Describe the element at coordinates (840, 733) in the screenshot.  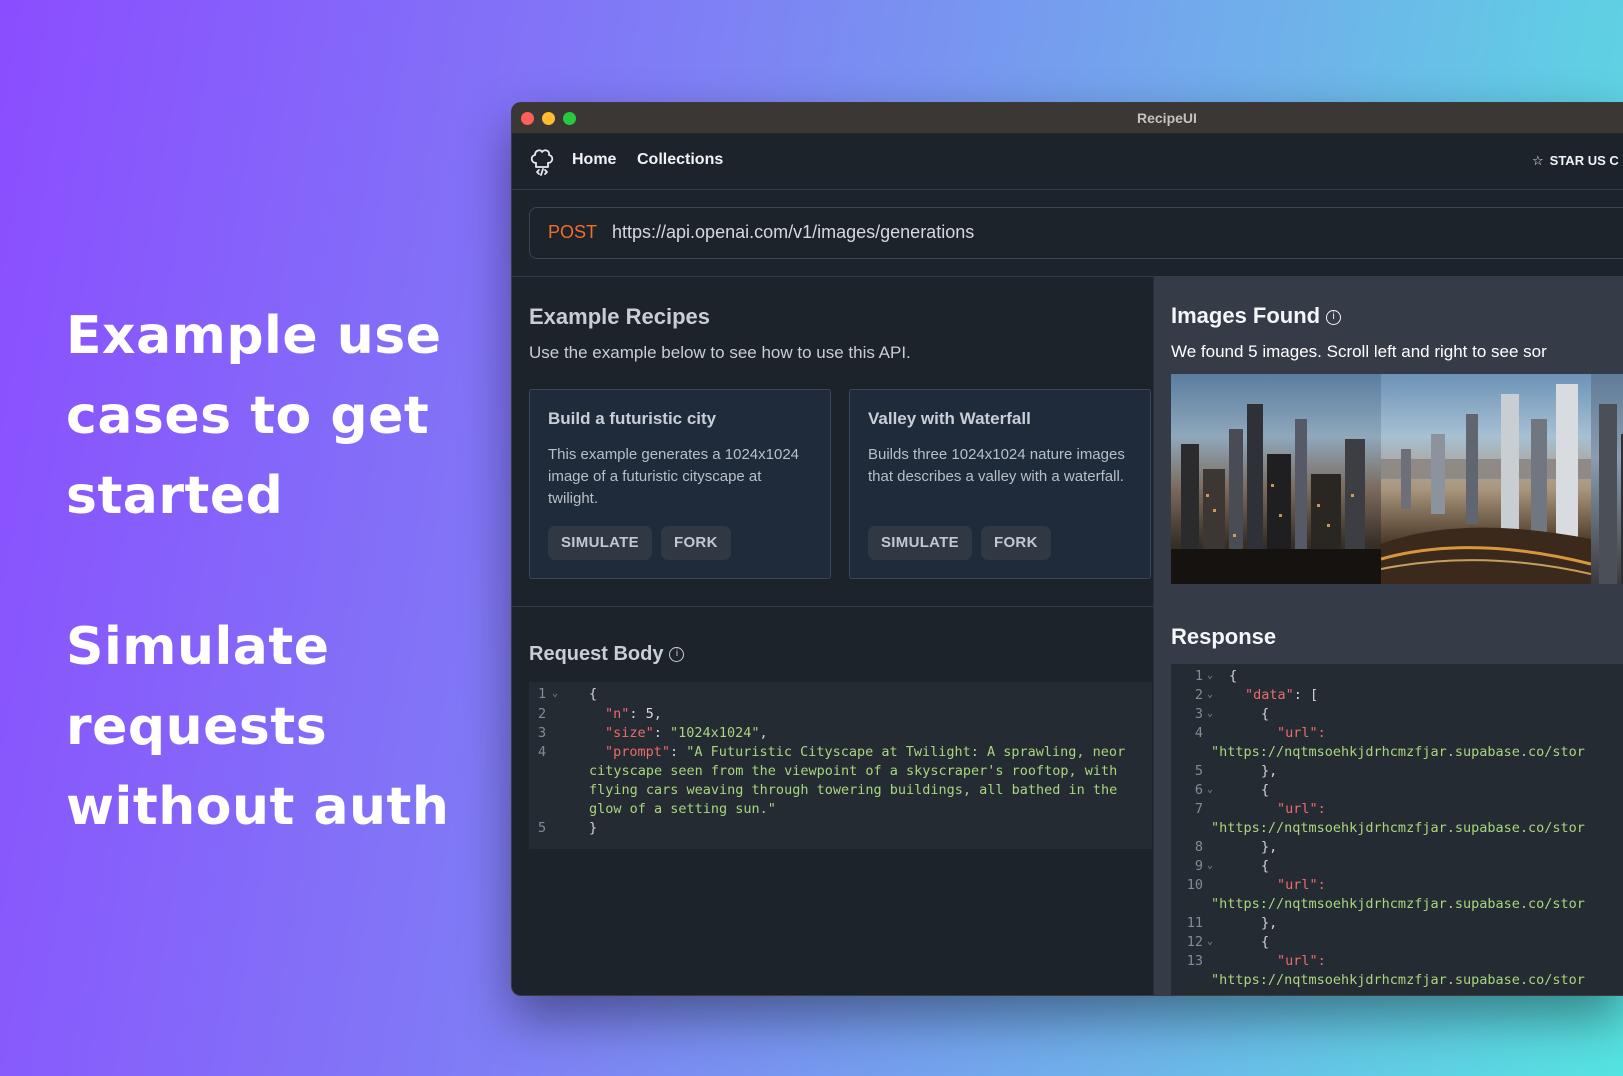
I see `code-line: 3 "size": "1024x1024",` at that location.